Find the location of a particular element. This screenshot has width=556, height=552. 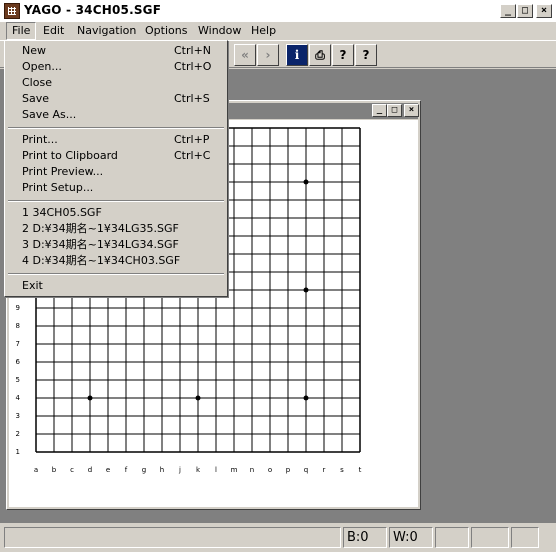

row-label: 1 is located at coordinates (18, 452).